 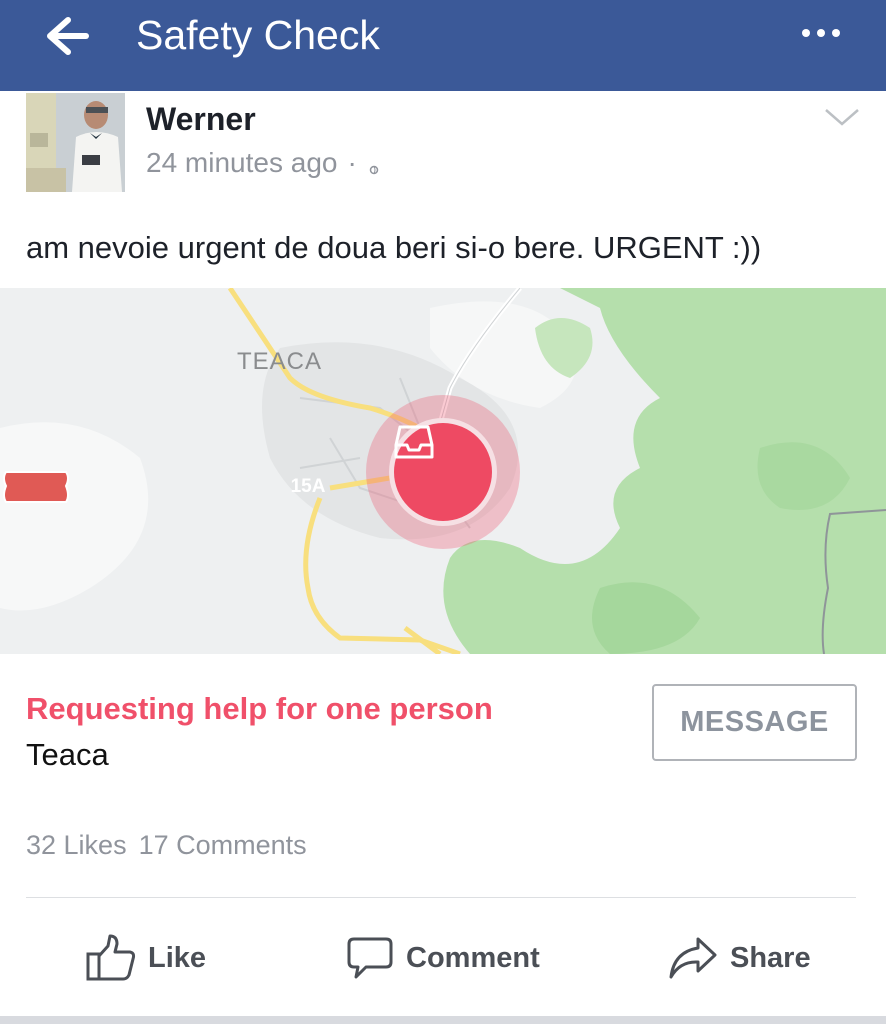 I want to click on author-name: Werner, so click(x=201, y=119).